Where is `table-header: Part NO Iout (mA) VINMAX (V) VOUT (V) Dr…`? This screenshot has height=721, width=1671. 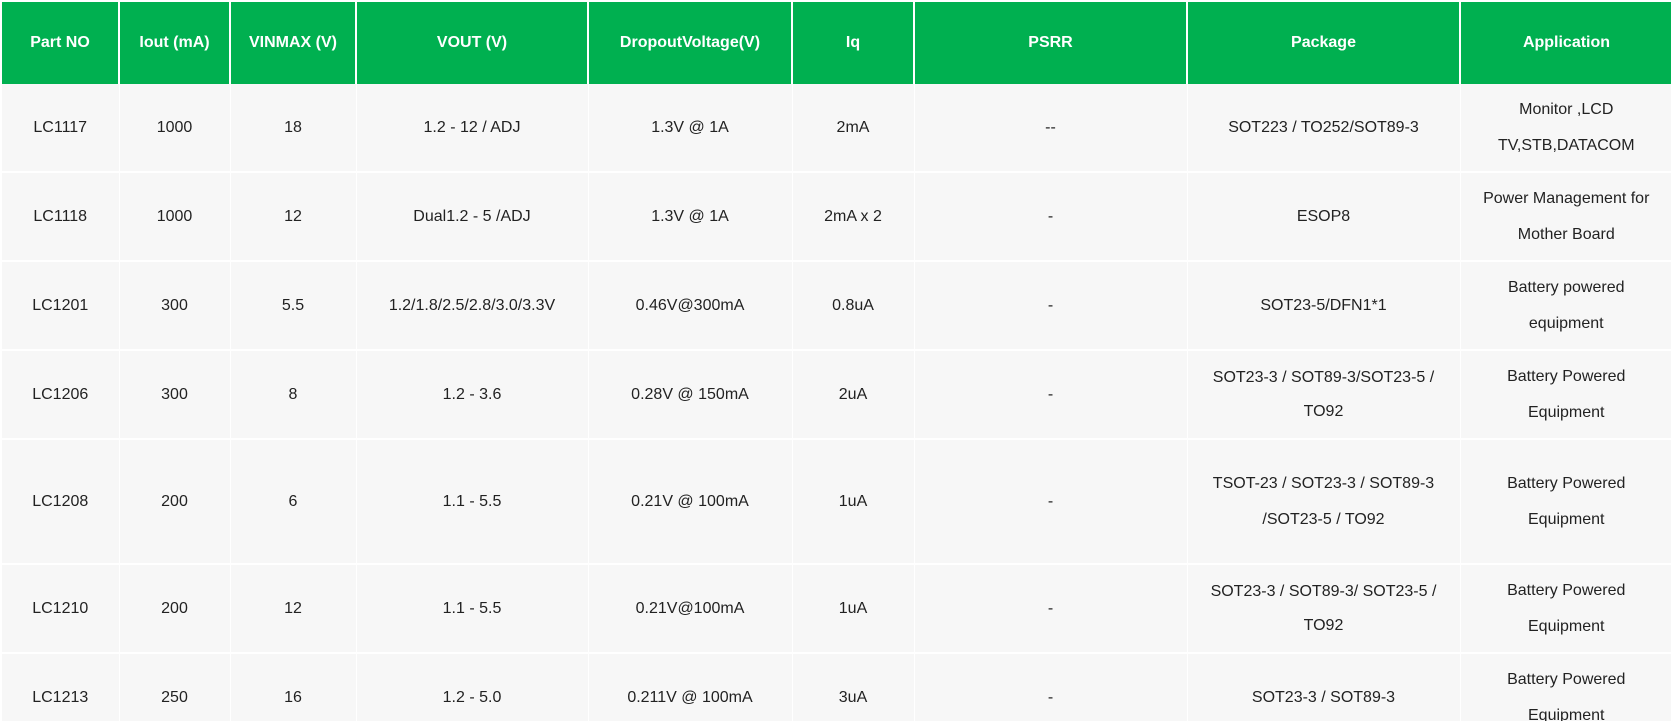 table-header: Part NO Iout (mA) VINMAX (V) VOUT (V) Dr… is located at coordinates (835, 42).